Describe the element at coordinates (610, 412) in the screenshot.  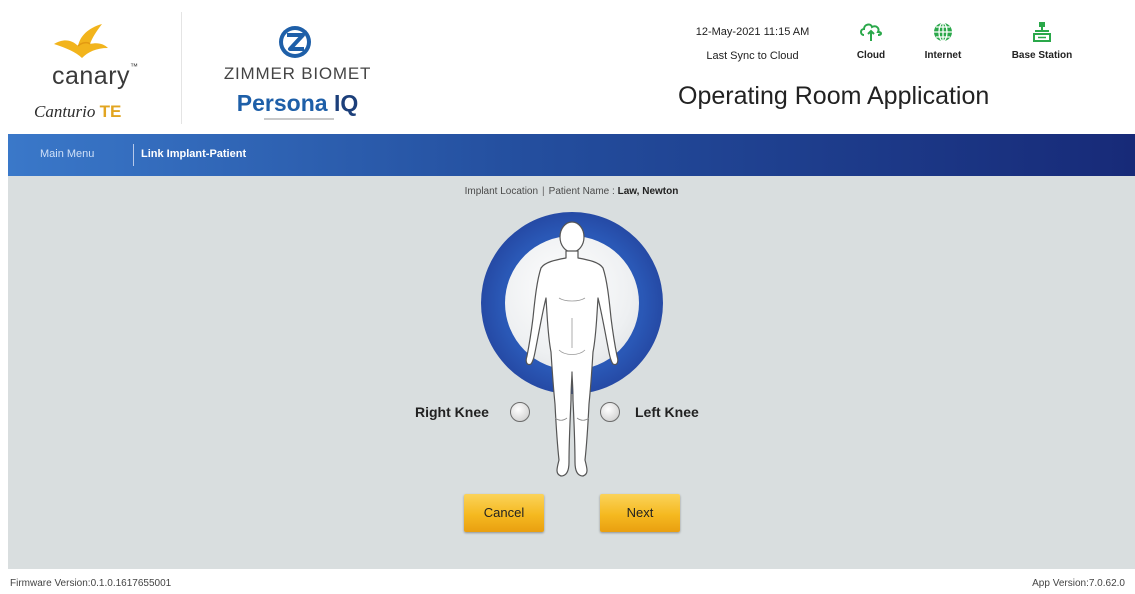
I see `left-knee-radio` at that location.